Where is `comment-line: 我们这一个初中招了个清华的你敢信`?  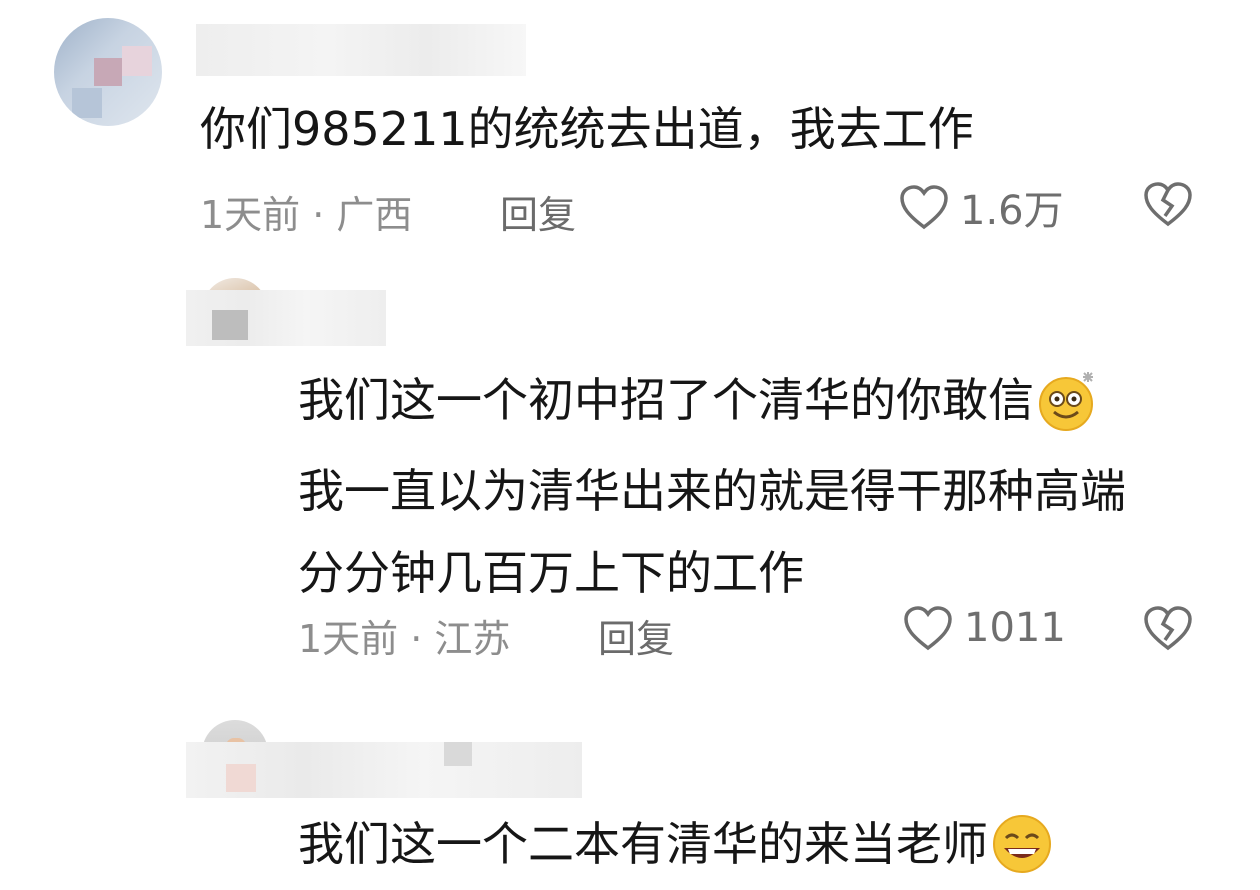
comment-line: 我们这一个初中招了个清华的你敢信 is located at coordinates (712, 400).